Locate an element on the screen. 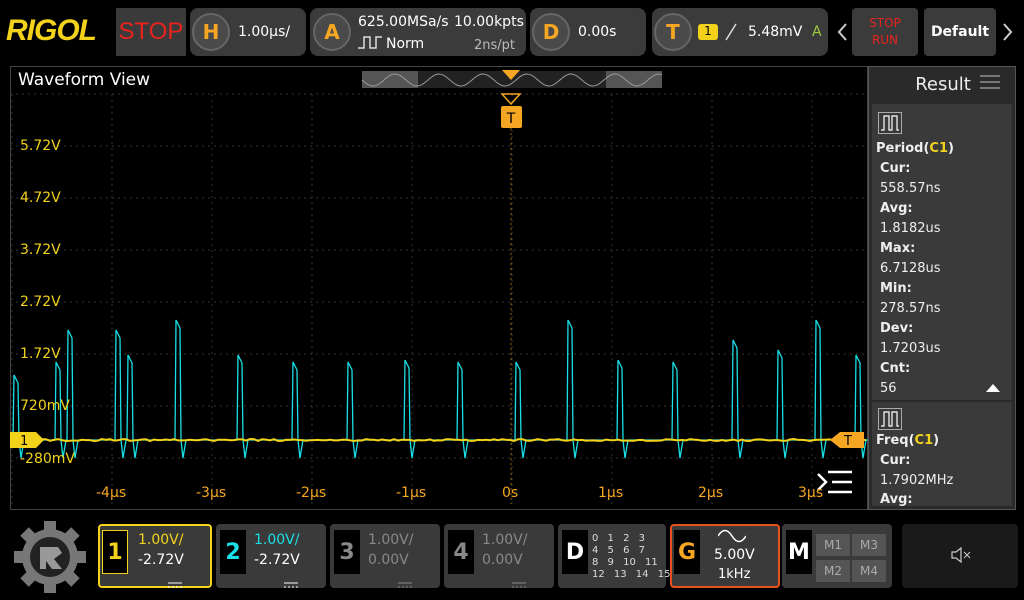 This screenshot has width=1024, height=600. ch3-number: 3 is located at coordinates (347, 552).